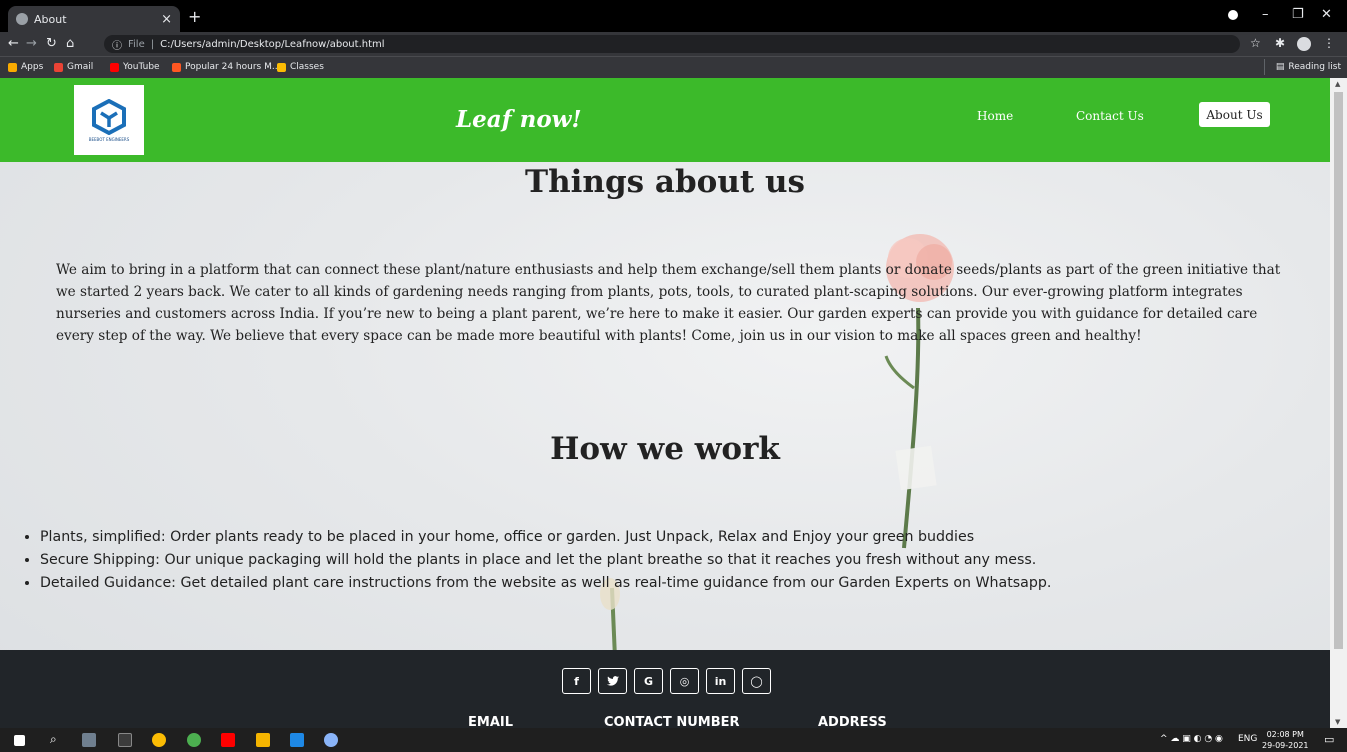 The image size is (1347, 752). What do you see at coordinates (135, 67) in the screenshot?
I see `bookmark-youtube: YouTube` at bounding box center [135, 67].